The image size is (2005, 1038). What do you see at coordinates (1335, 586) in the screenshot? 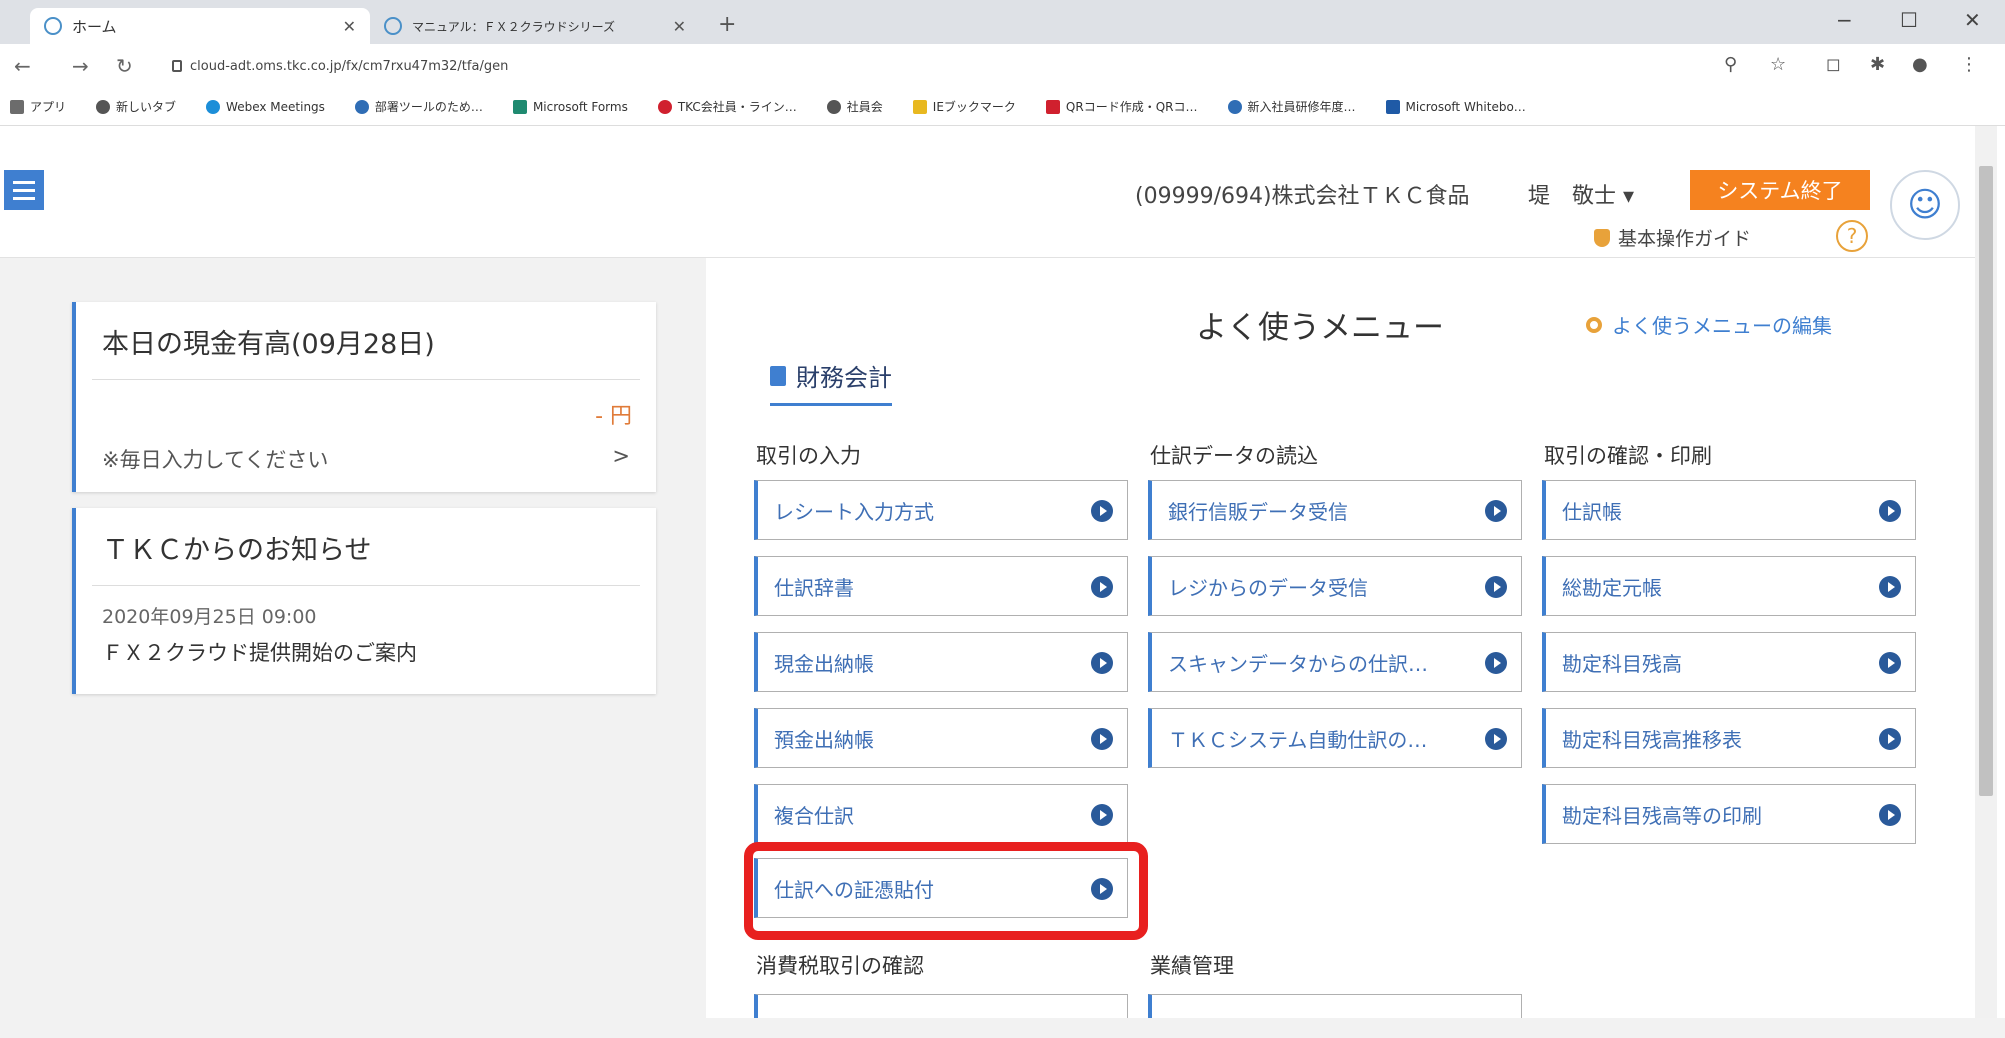
I see `menu-item-register-data: レジからのデータ受信` at bounding box center [1335, 586].